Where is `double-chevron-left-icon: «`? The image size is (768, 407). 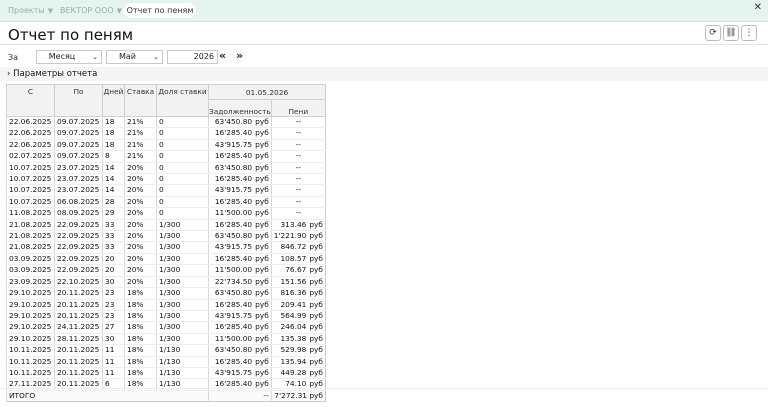
double-chevron-left-icon: « is located at coordinates (223, 55).